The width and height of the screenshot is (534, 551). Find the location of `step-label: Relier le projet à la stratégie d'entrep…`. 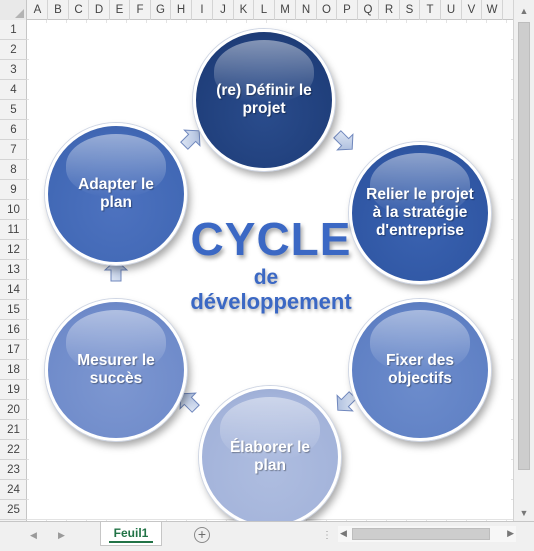

step-label: Relier le projet à la stratégie d'entrep… is located at coordinates (420, 212).